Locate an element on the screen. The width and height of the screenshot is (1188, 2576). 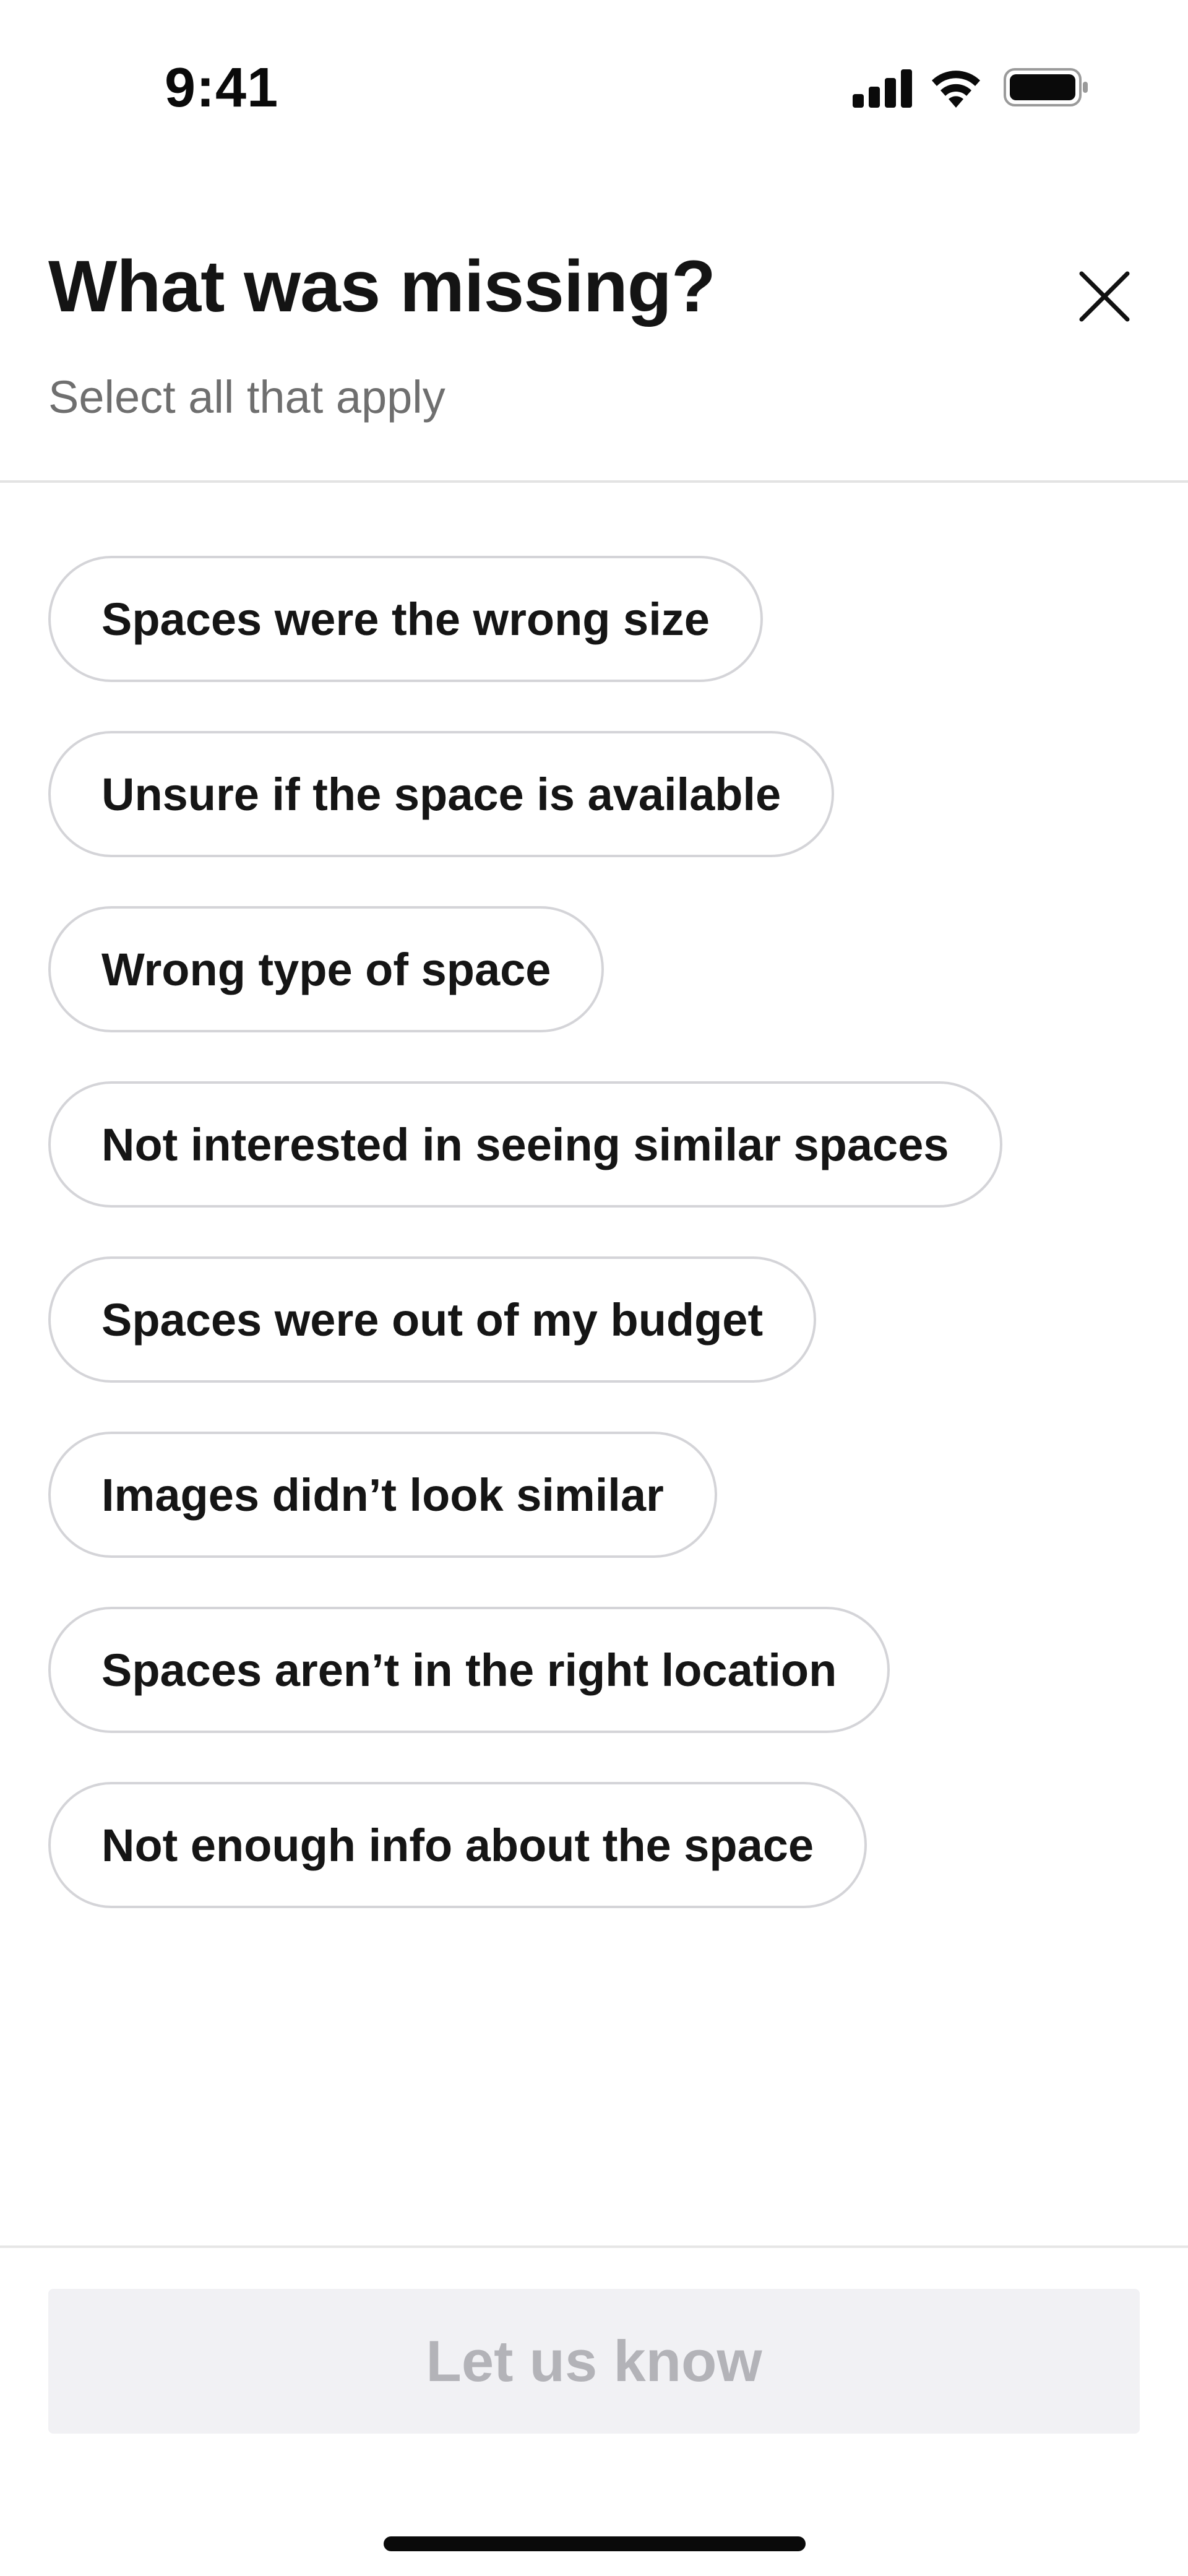
submit-button: Let us know is located at coordinates (594, 2361).